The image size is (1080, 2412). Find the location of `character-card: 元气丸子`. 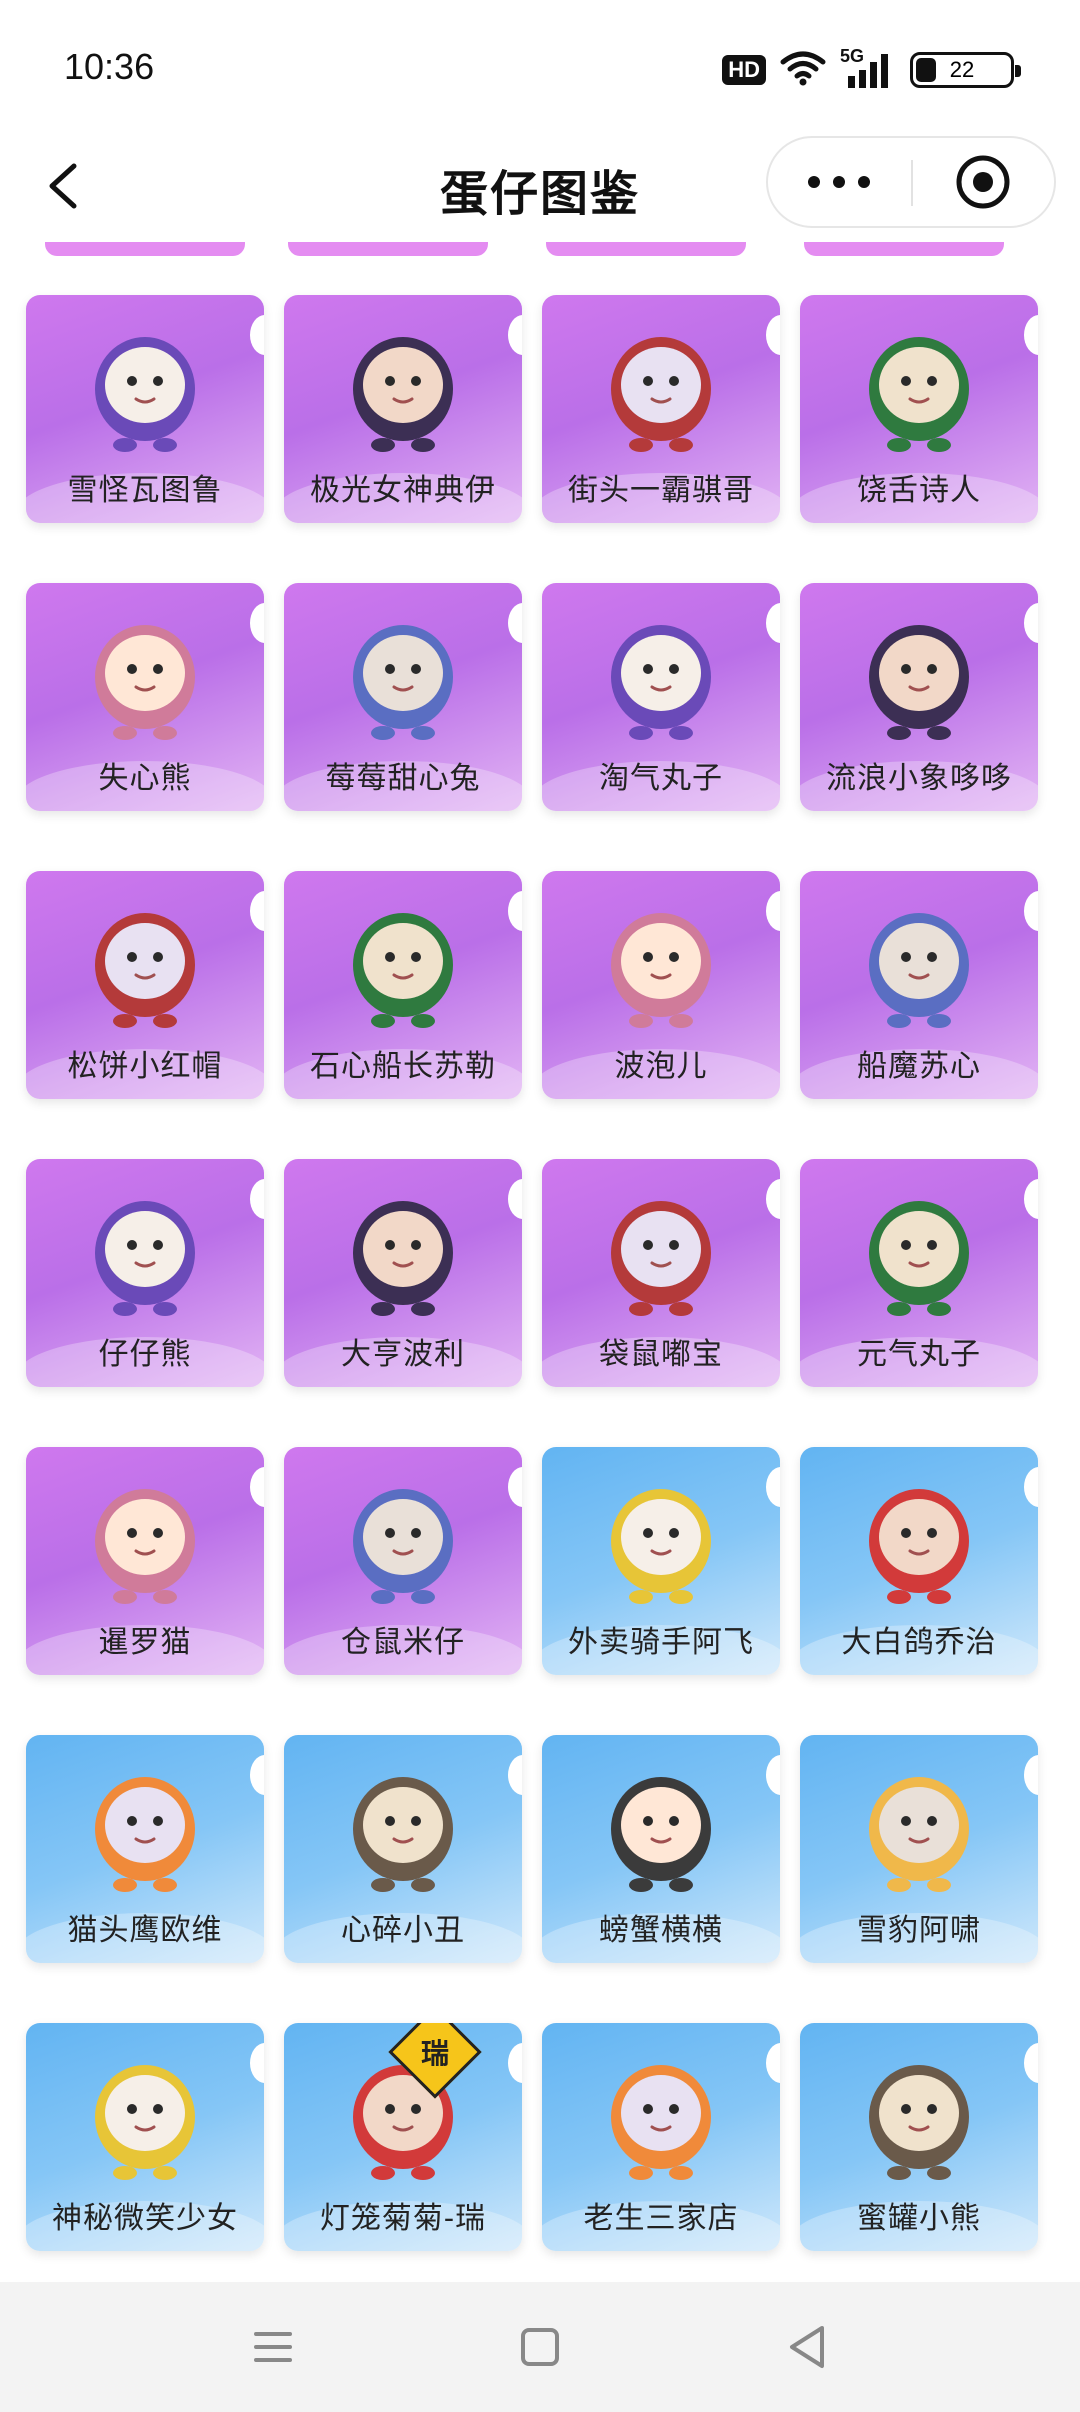

character-card: 元气丸子 is located at coordinates (919, 1273).